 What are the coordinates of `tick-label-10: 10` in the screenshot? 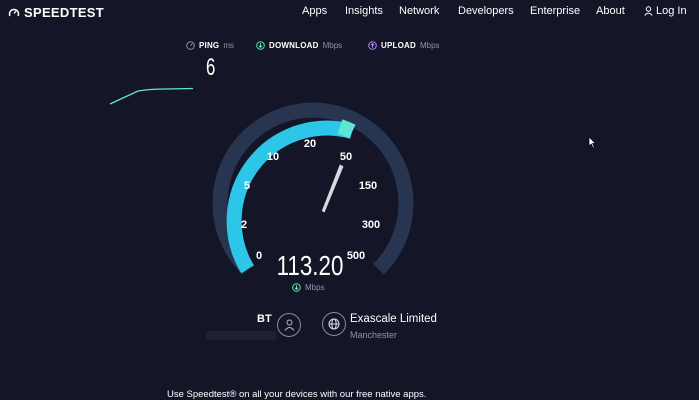 It's located at (273, 157).